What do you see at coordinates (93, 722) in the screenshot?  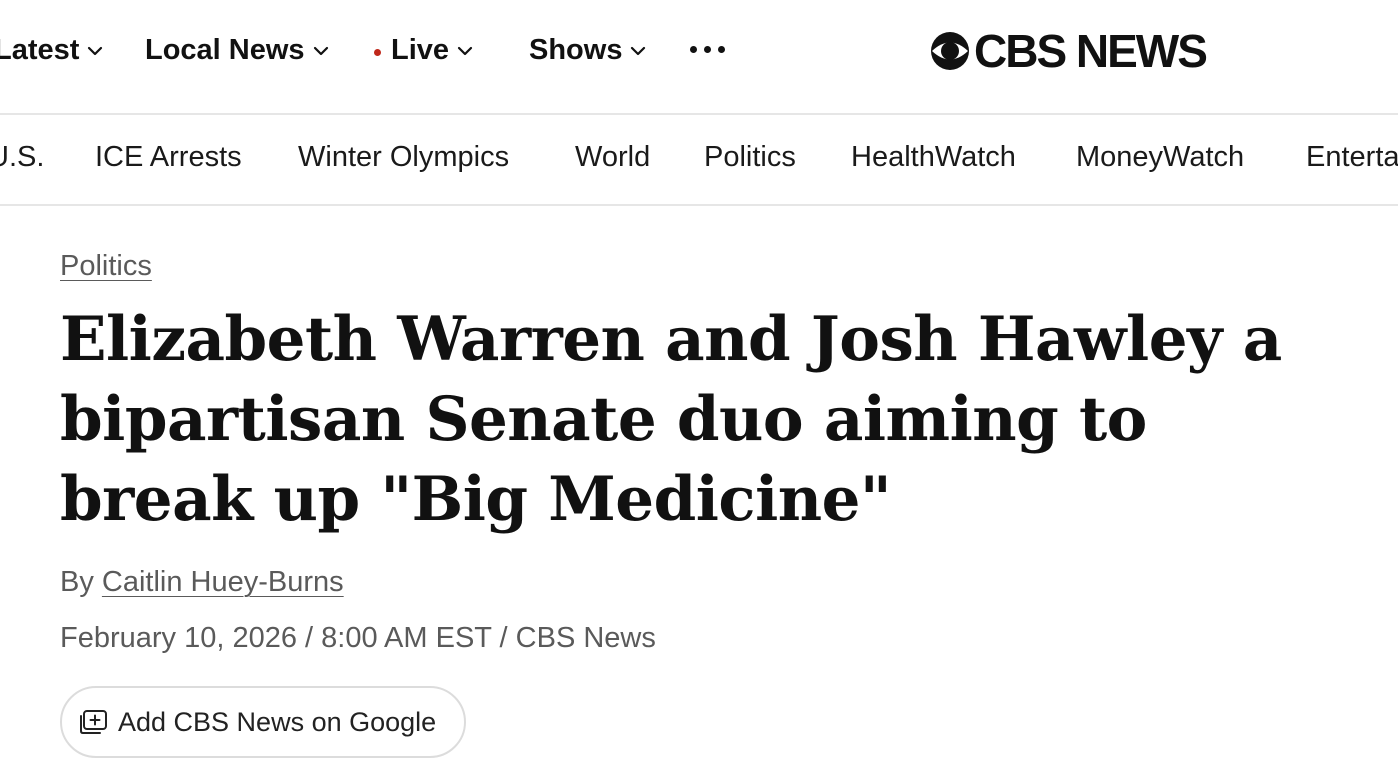 I see `add-source-icon` at bounding box center [93, 722].